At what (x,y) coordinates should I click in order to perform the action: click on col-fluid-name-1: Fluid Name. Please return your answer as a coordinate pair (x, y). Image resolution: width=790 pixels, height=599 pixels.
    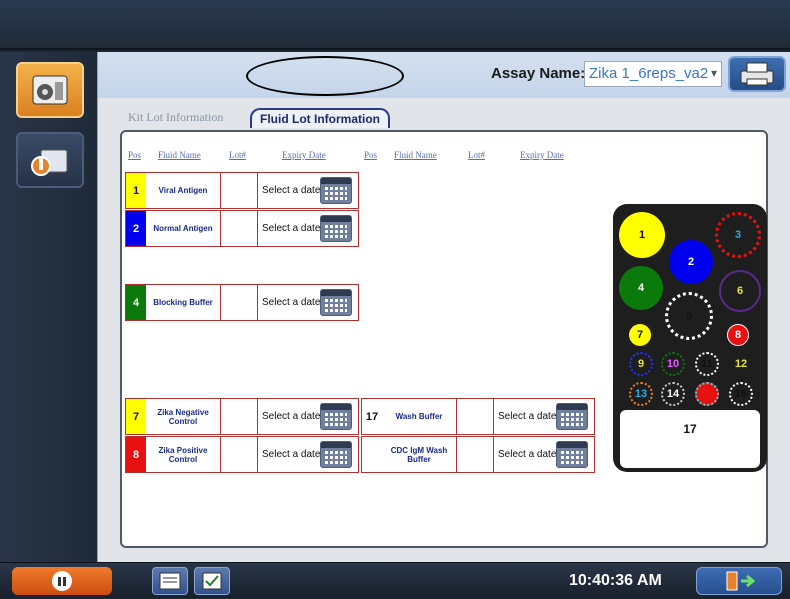
    Looking at the image, I should click on (179, 155).